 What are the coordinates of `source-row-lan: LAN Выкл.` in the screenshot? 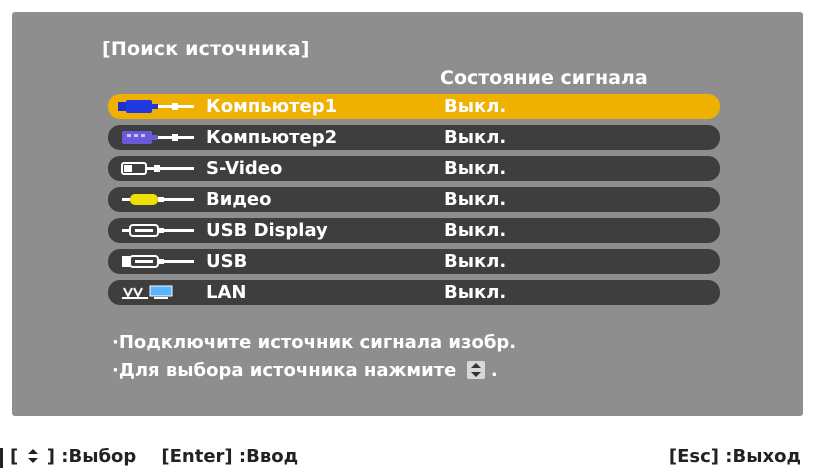 It's located at (414, 292).